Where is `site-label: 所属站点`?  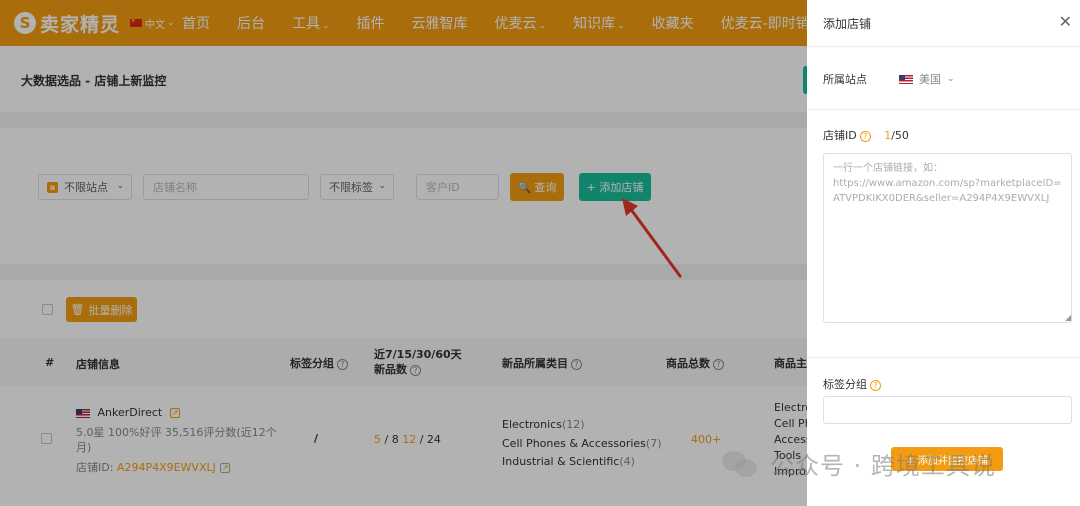 site-label: 所属站点 is located at coordinates (845, 79).